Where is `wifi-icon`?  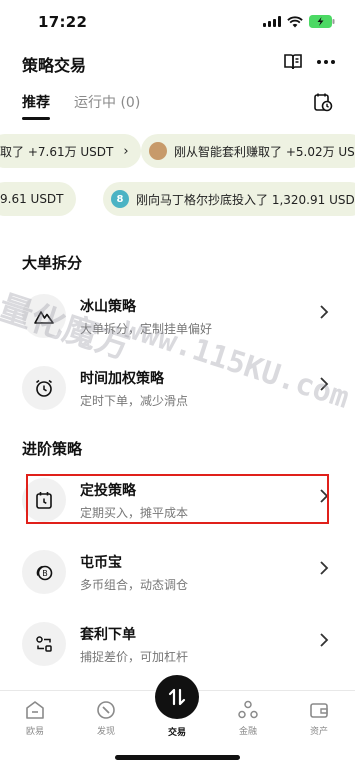
wifi-icon is located at coordinates (295, 21).